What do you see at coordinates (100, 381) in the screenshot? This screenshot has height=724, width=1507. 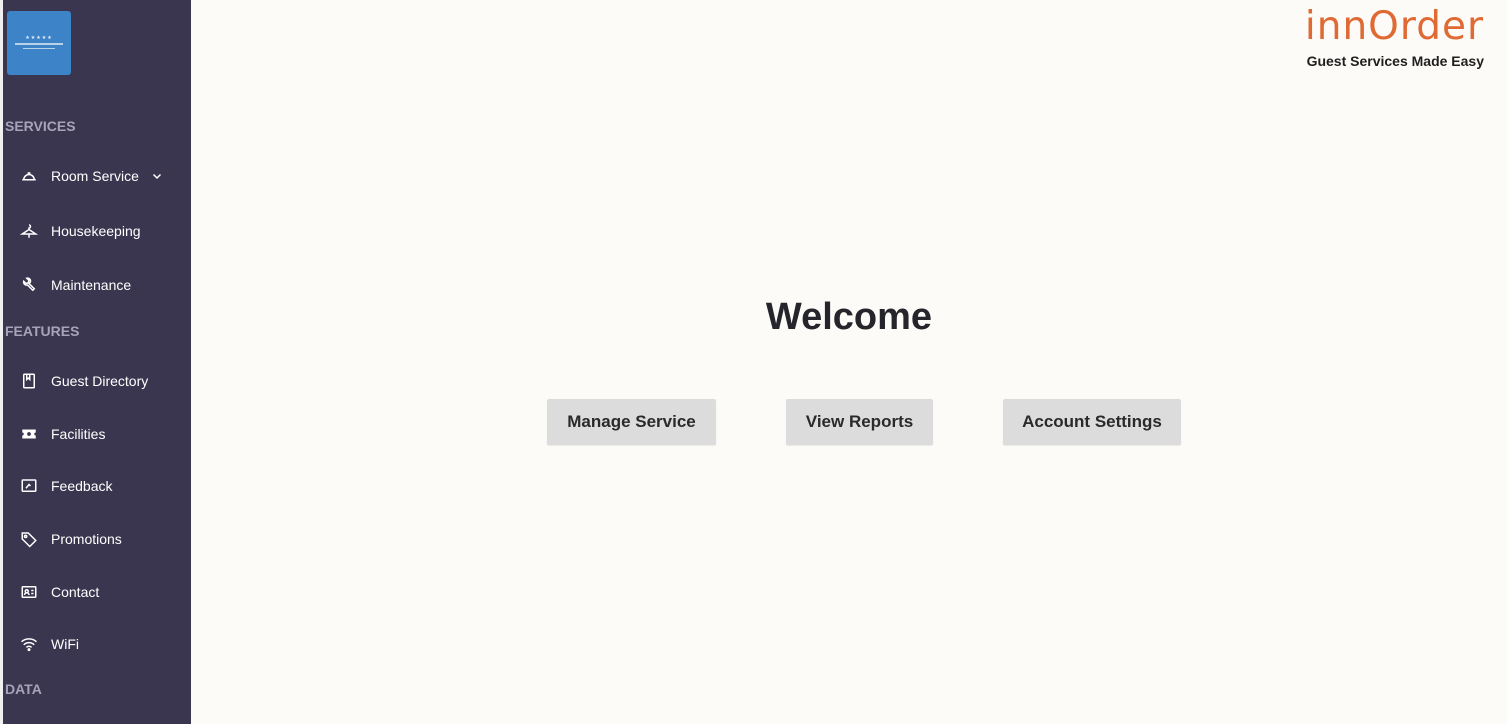 I see `sidebar-item-label: Guest Directory` at bounding box center [100, 381].